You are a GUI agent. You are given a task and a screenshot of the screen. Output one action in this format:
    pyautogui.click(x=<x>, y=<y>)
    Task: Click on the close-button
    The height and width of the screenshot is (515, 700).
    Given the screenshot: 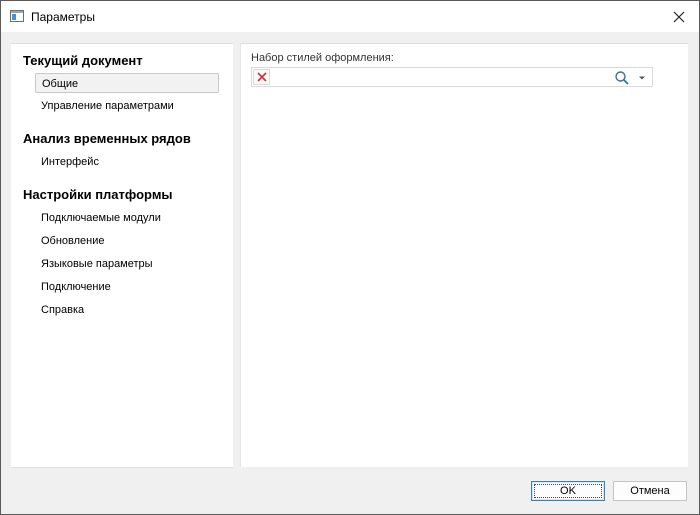 What is the action you would take?
    pyautogui.click(x=679, y=16)
    